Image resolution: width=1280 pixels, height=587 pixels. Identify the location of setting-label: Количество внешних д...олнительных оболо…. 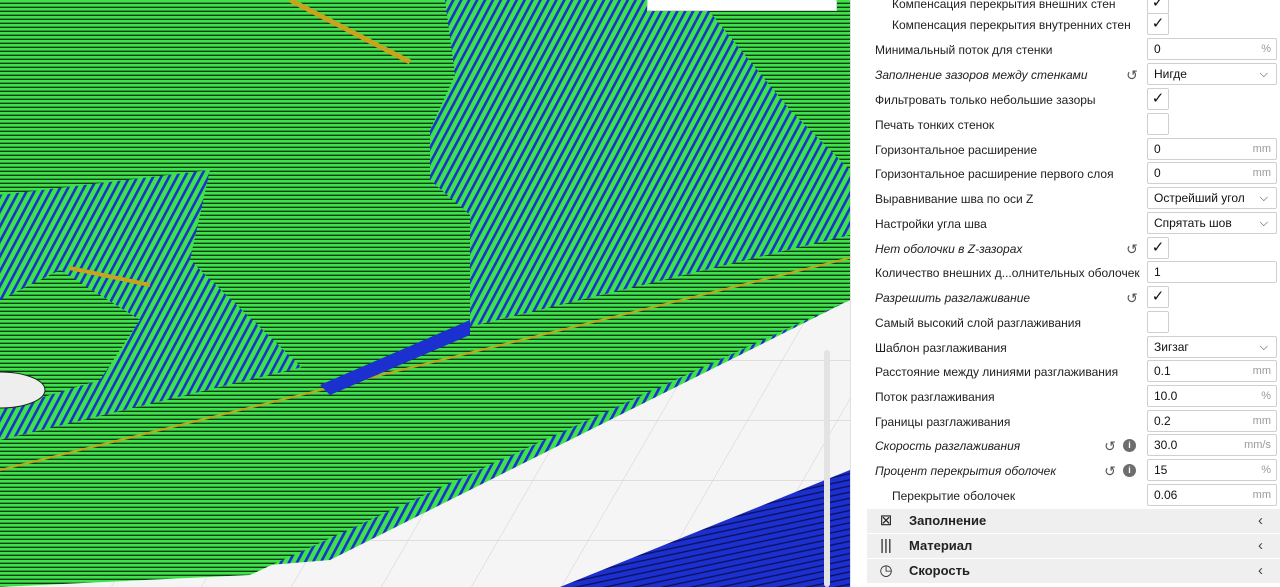
(1007, 273).